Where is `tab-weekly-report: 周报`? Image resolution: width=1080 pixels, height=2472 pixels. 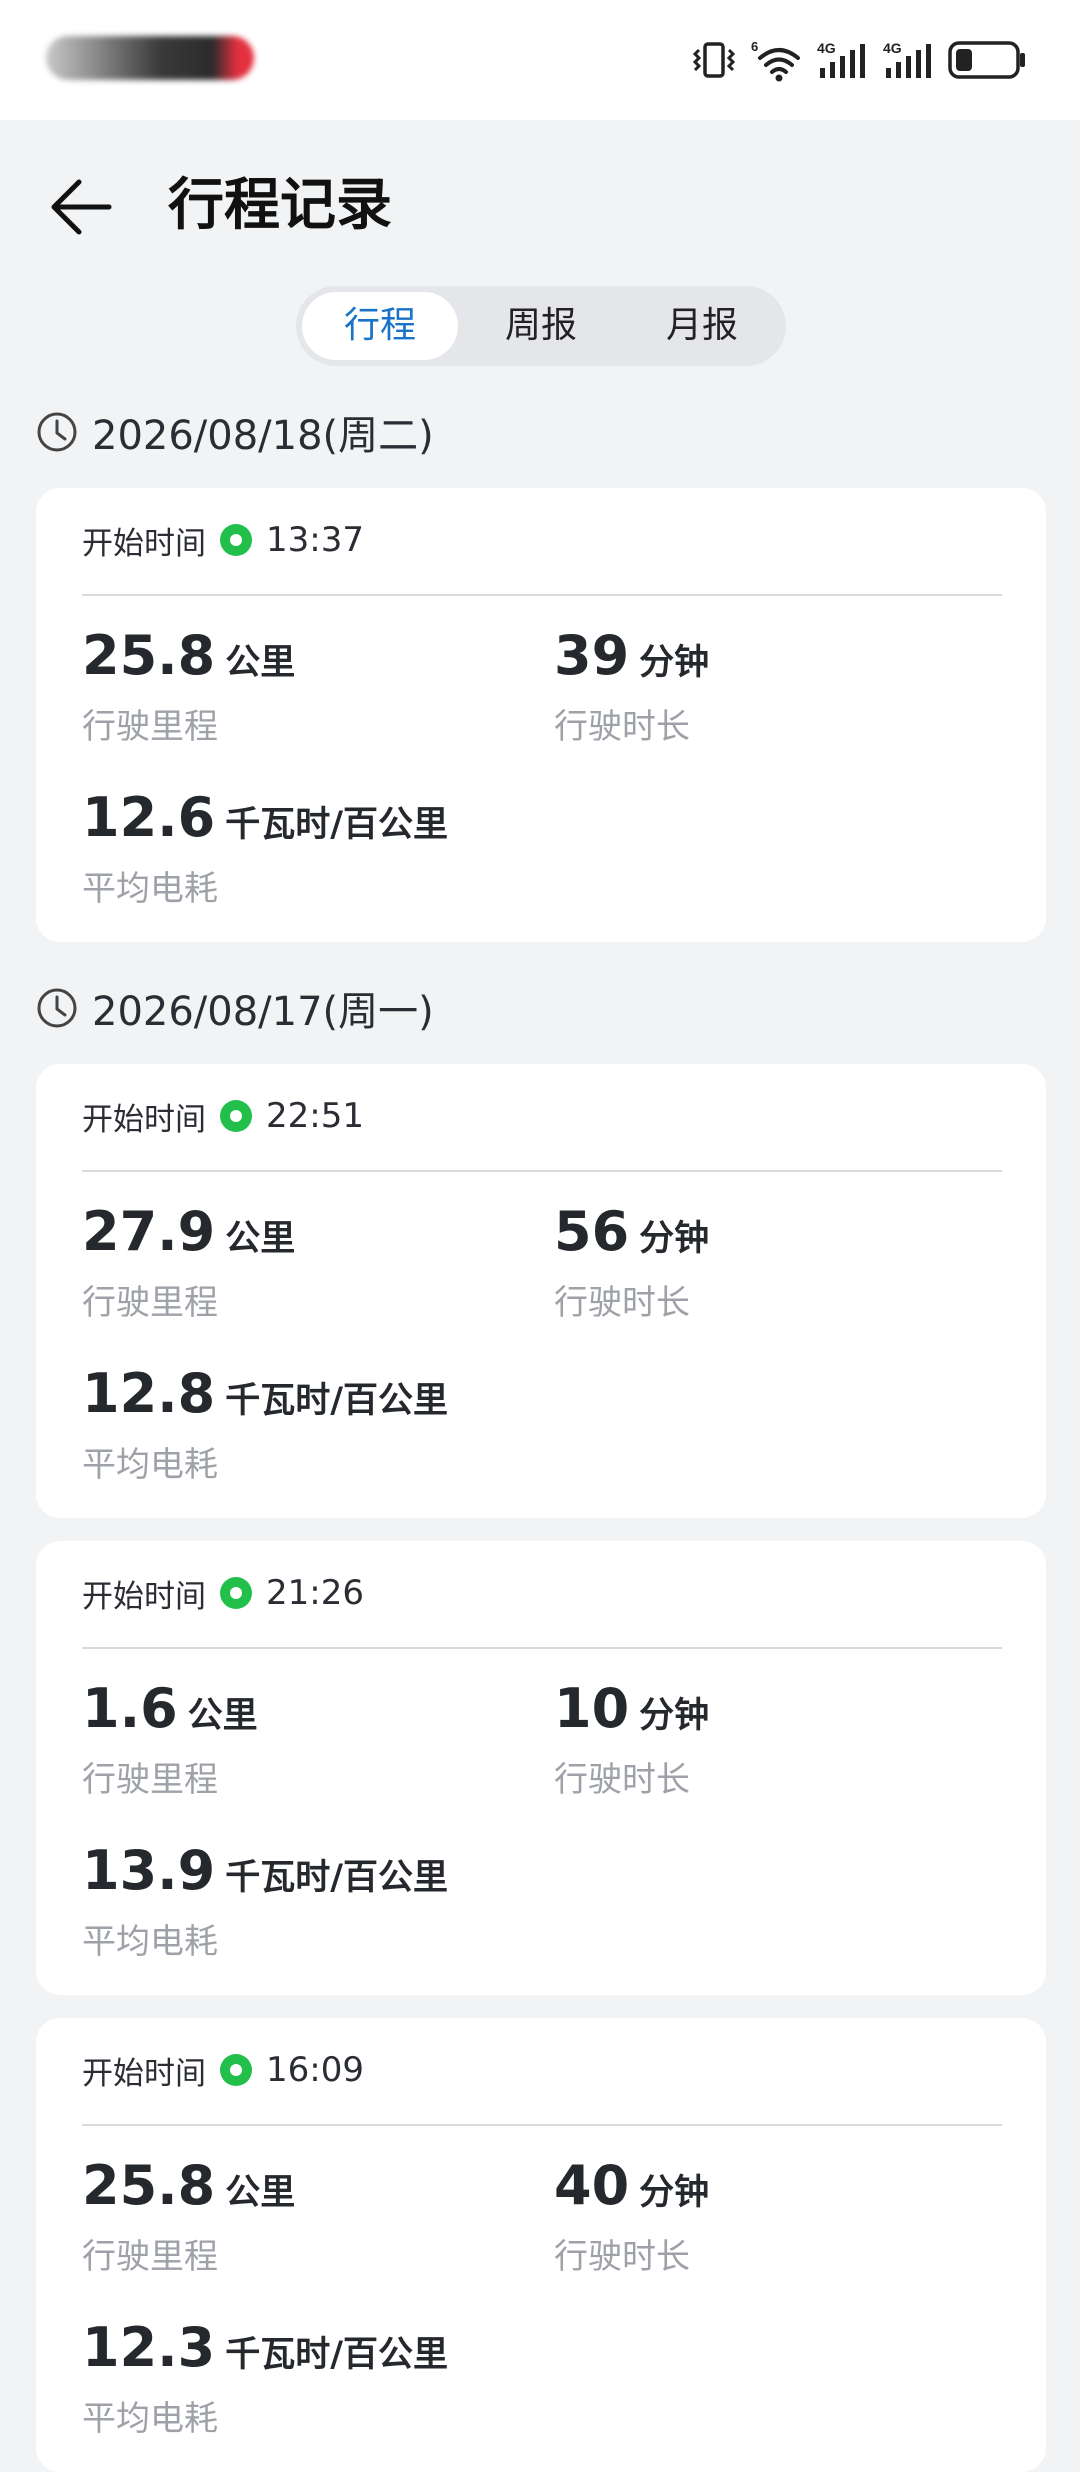 tab-weekly-report: 周报 is located at coordinates (541, 326).